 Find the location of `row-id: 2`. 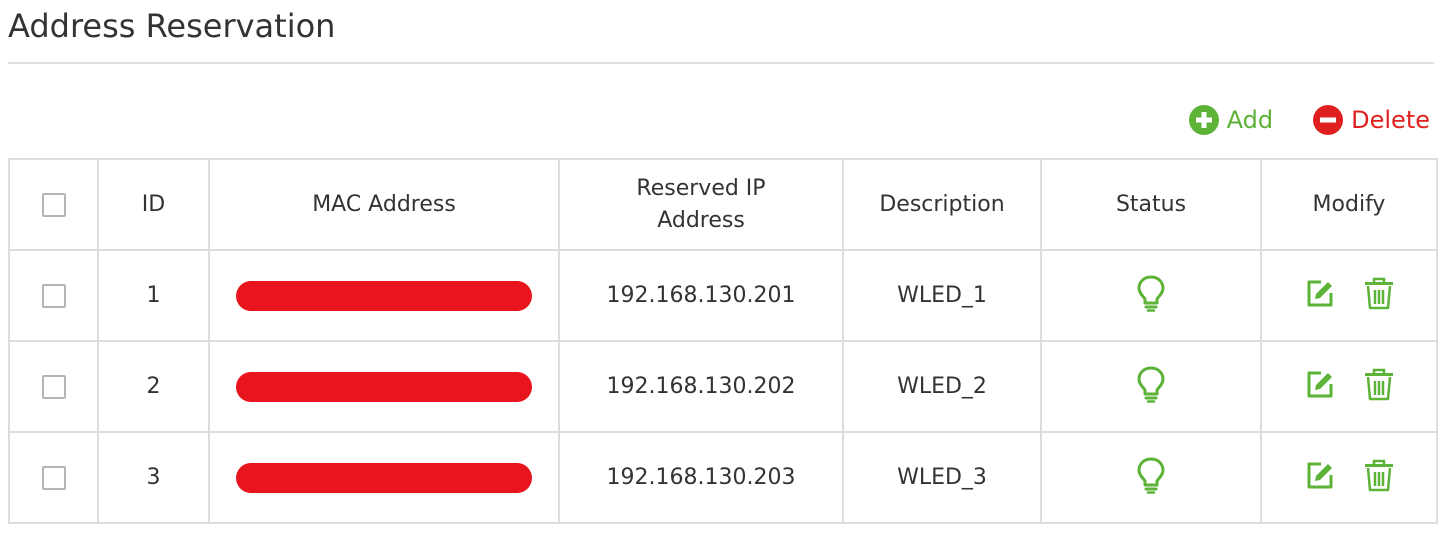

row-id: 2 is located at coordinates (153, 386).